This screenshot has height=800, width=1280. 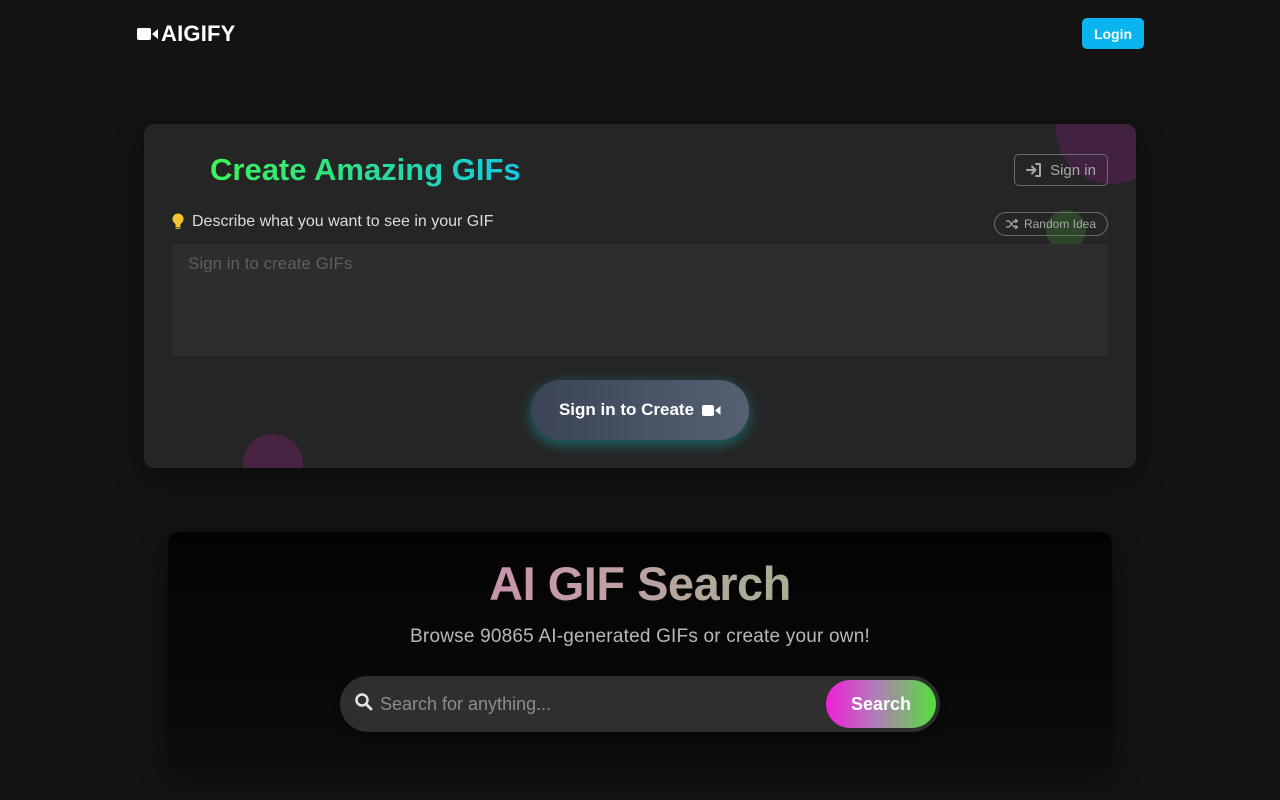 What do you see at coordinates (273, 451) in the screenshot?
I see `decorative-circle` at bounding box center [273, 451].